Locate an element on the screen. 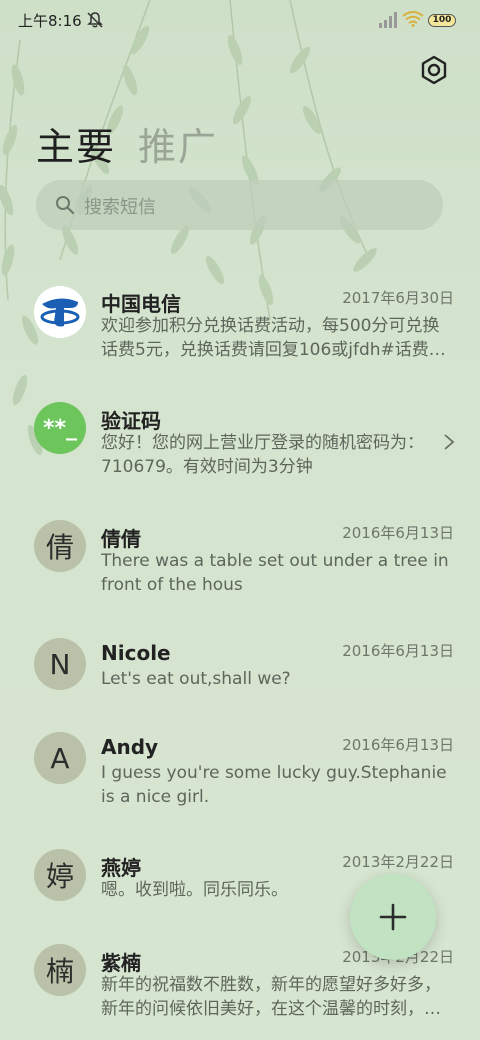  contact-avatar: 楠 is located at coordinates (60, 970).